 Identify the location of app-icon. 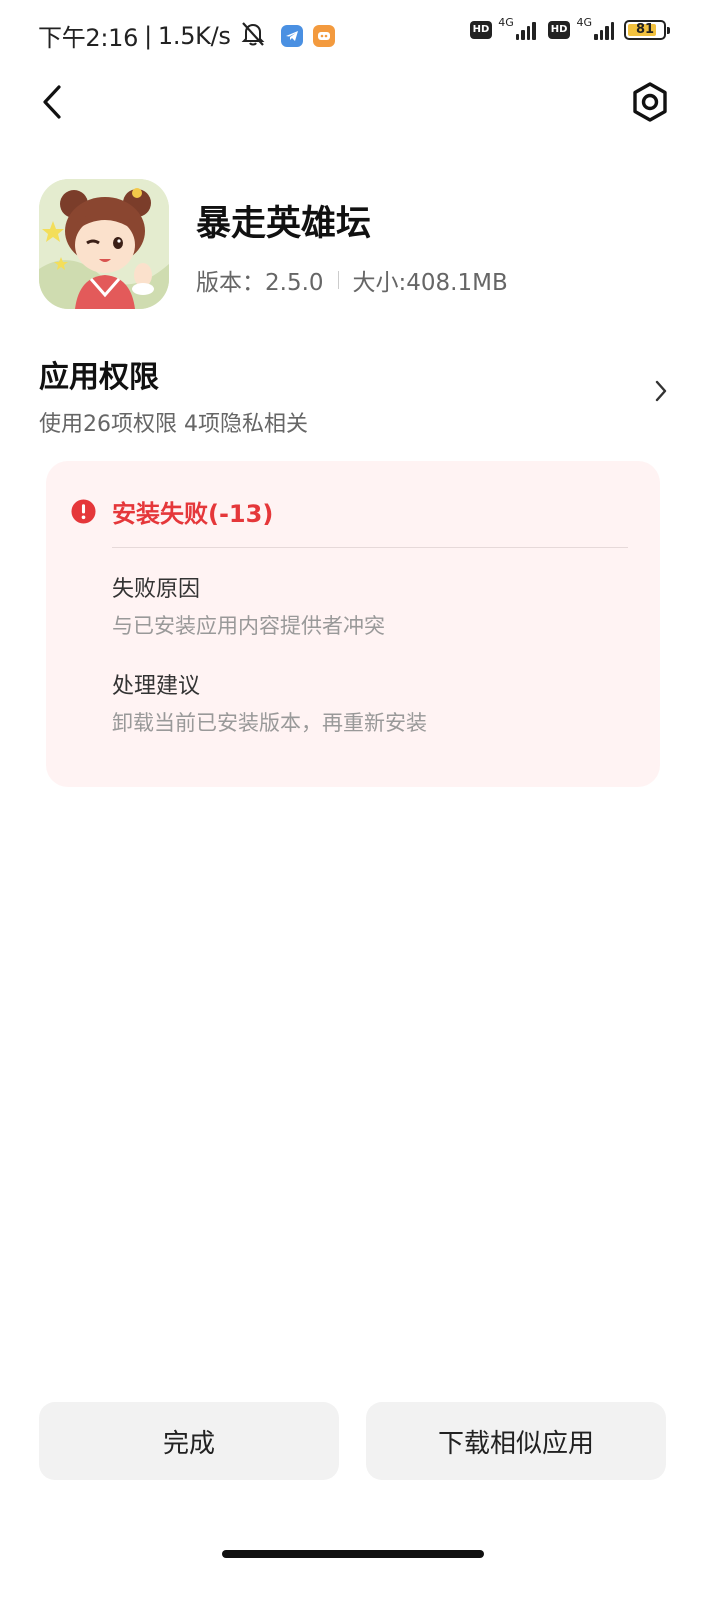
(104, 244).